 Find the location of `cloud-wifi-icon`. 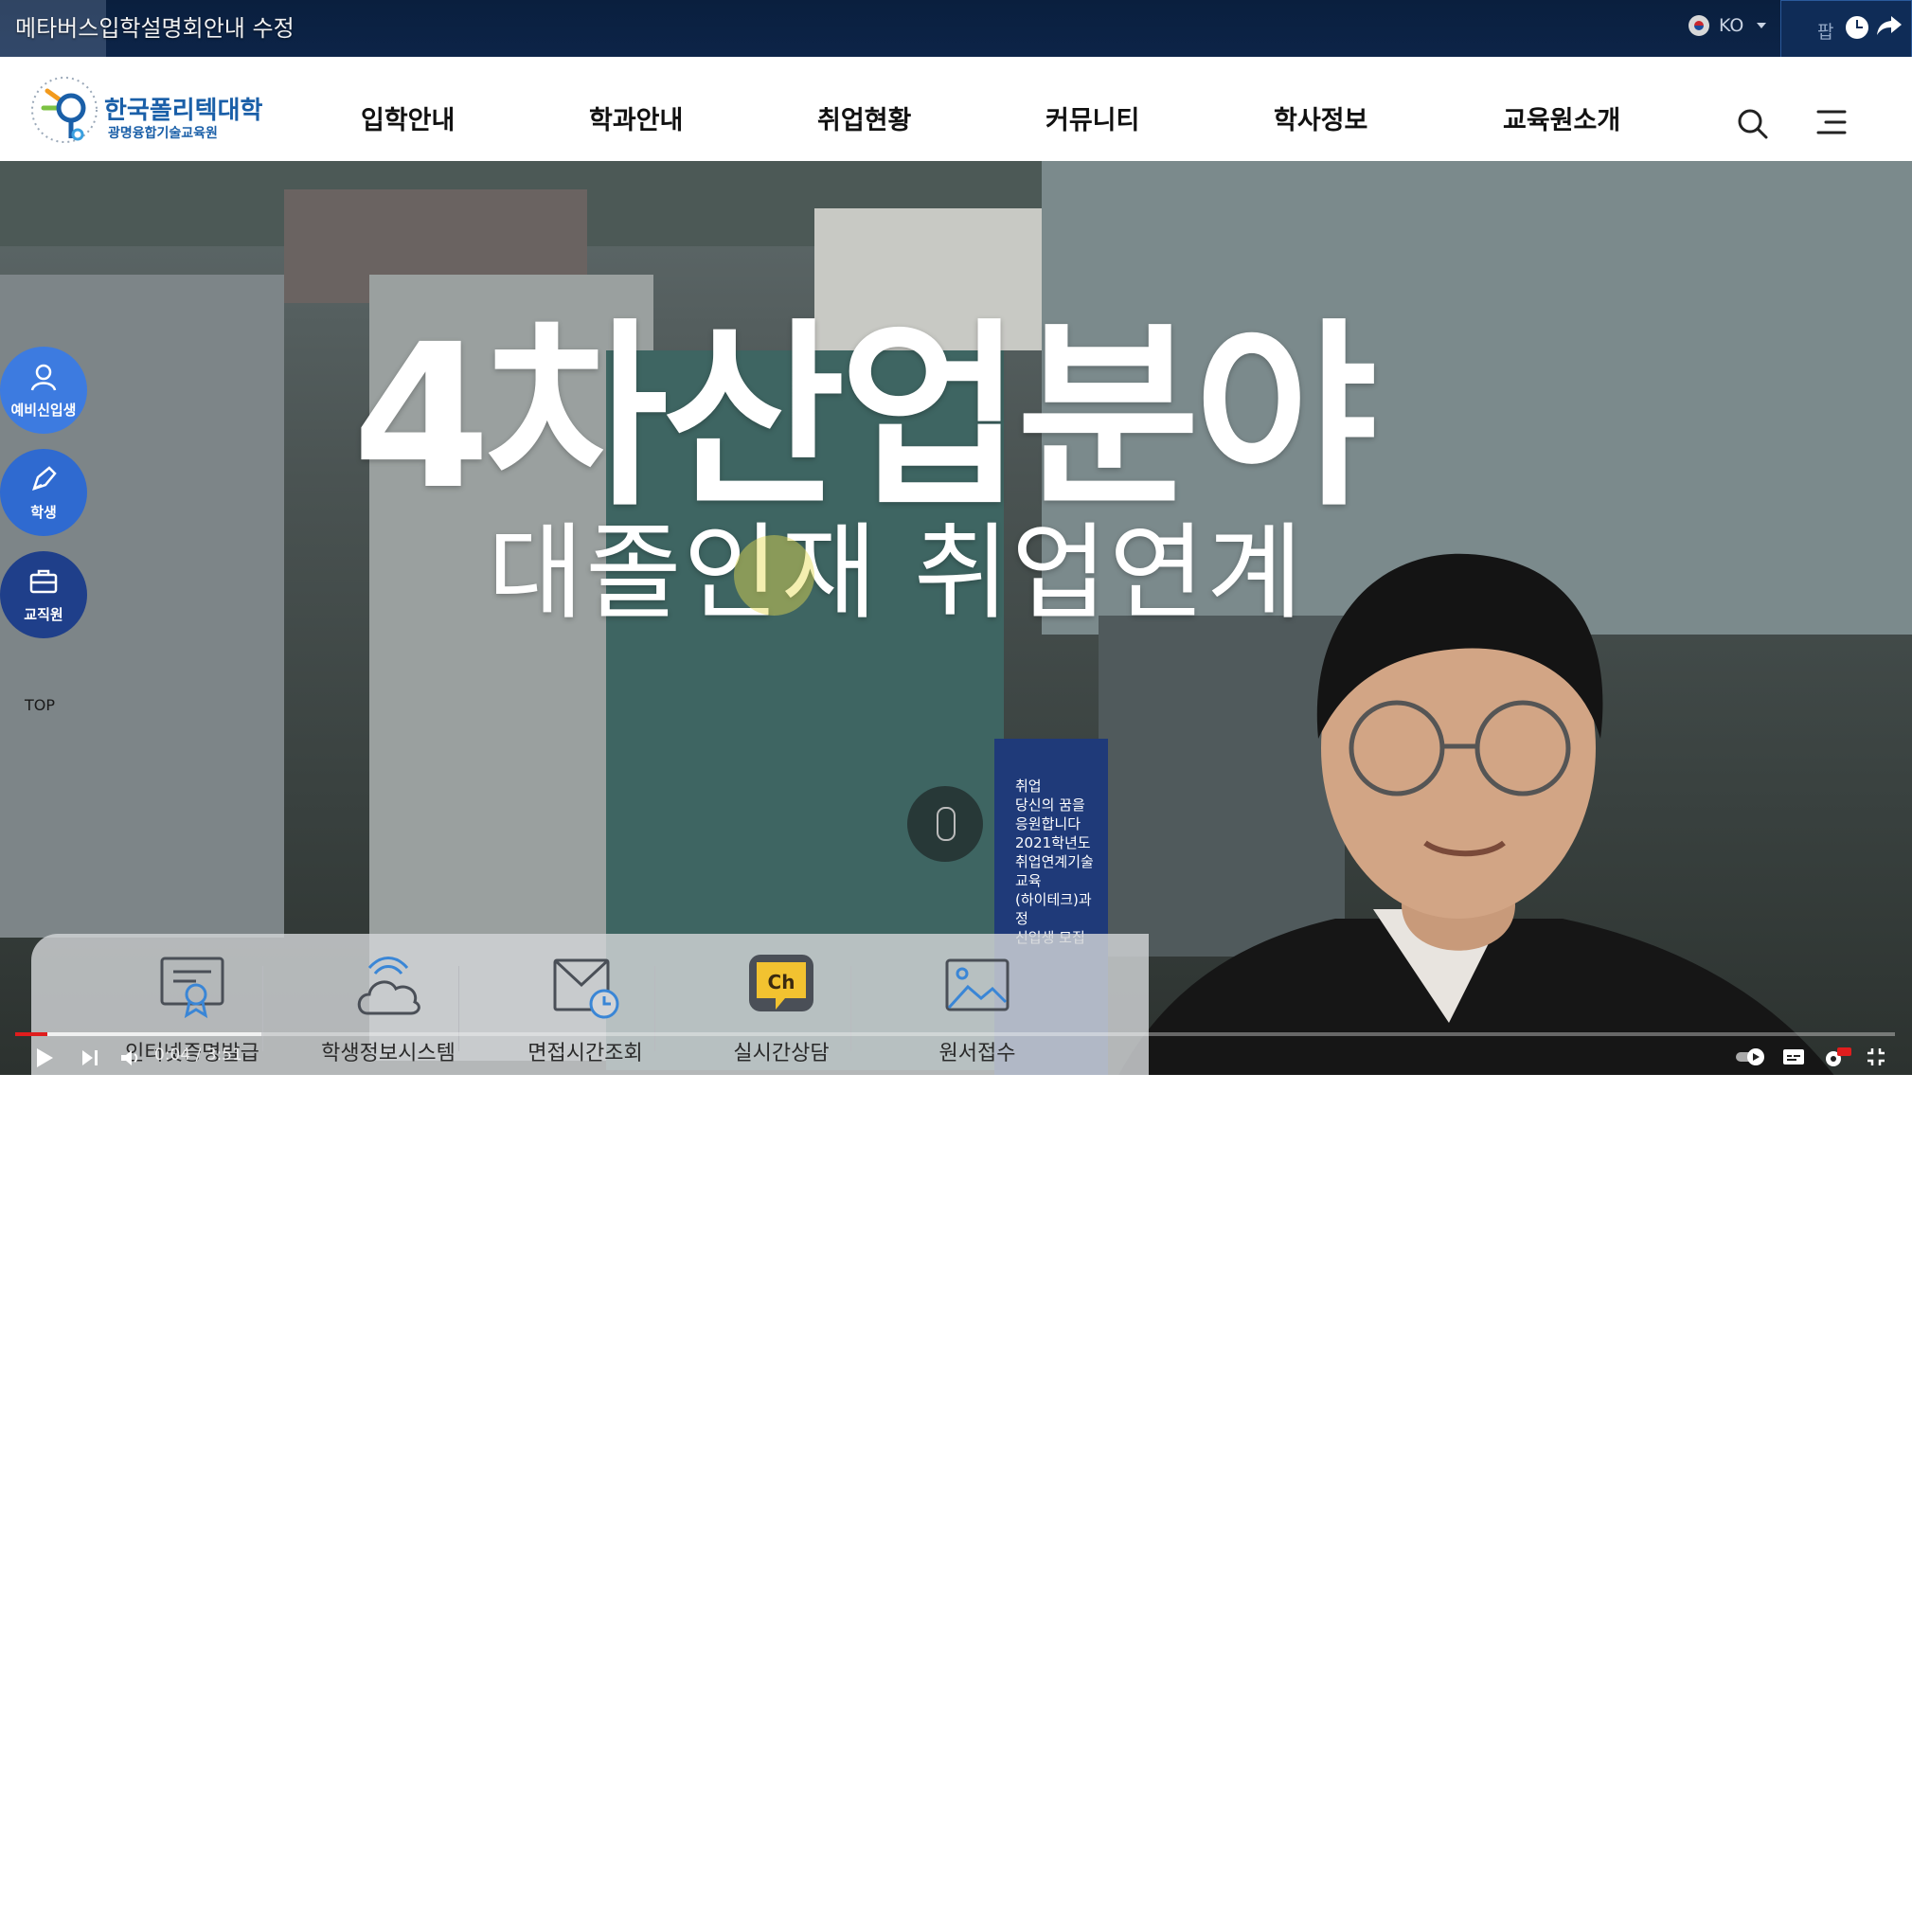

cloud-wifi-icon is located at coordinates (388, 986).